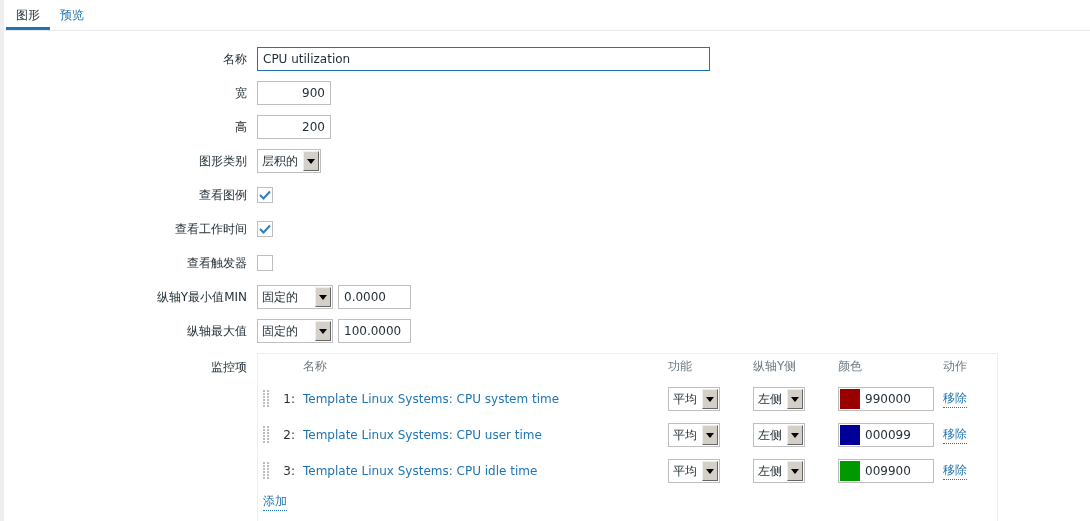  Describe the element at coordinates (775, 366) in the screenshot. I see `column-header: 纵轴Y侧` at that location.